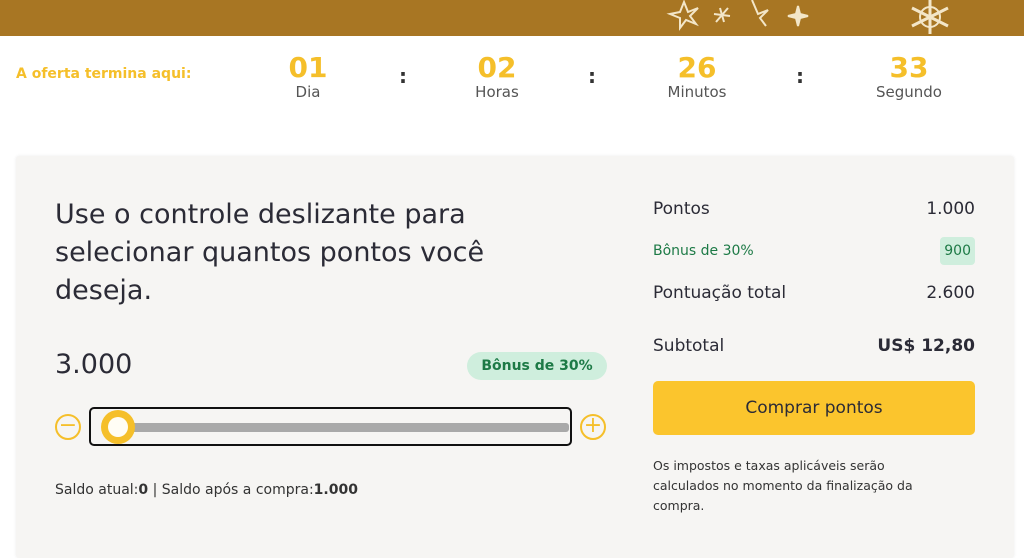  I want to click on countdown-hours: 02 Horas, so click(497, 76).